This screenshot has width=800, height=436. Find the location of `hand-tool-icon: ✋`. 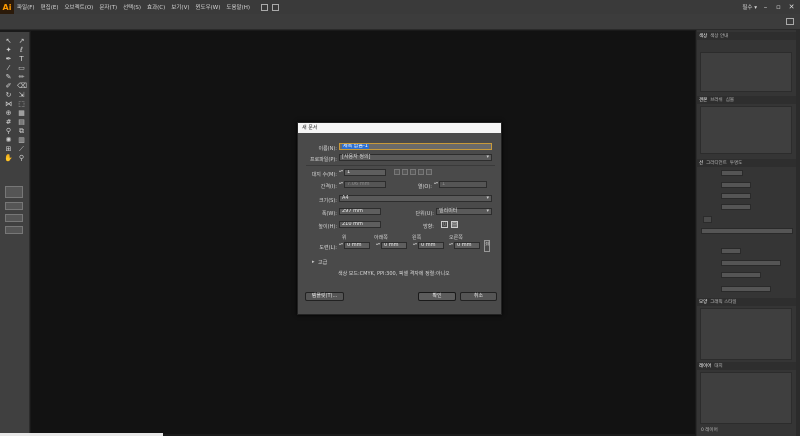

hand-tool-icon: ✋ is located at coordinates (8, 158).